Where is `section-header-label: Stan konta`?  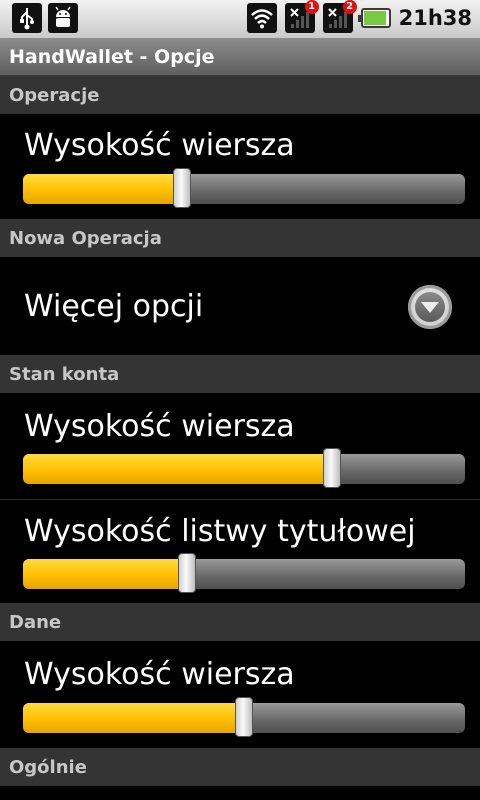 section-header-label: Stan konta is located at coordinates (64, 374).